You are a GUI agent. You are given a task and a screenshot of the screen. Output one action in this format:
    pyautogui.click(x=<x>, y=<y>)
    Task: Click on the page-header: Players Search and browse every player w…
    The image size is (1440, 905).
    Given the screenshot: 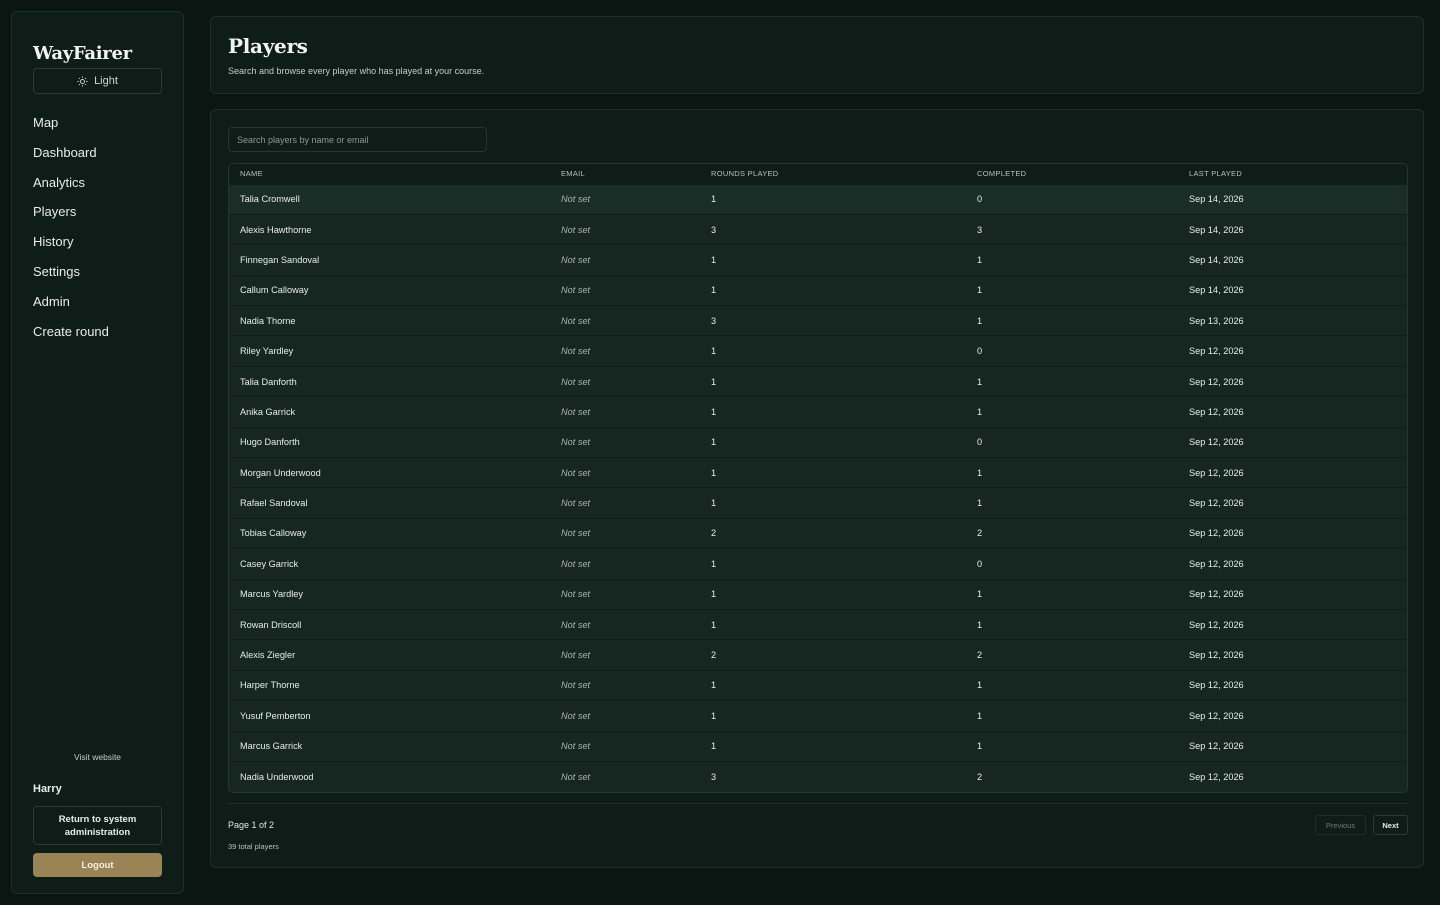 What is the action you would take?
    pyautogui.click(x=817, y=55)
    